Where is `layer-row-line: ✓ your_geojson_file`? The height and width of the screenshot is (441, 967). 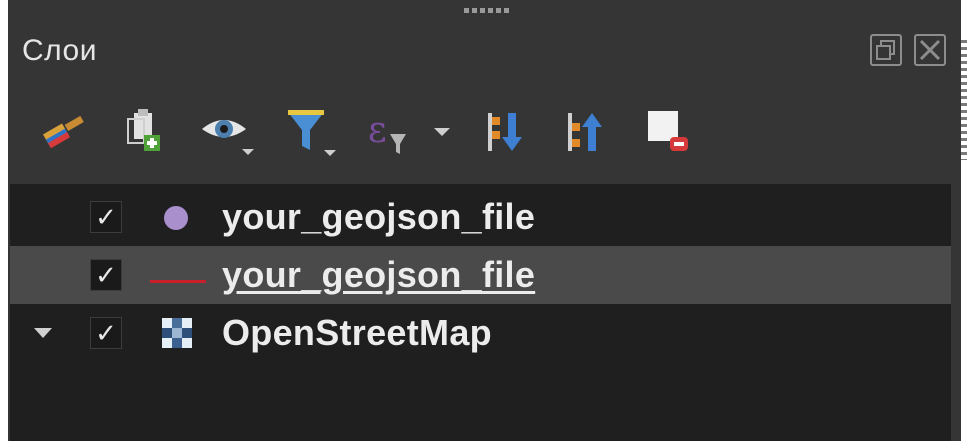
layer-row-line: ✓ your_geojson_file is located at coordinates (480, 275).